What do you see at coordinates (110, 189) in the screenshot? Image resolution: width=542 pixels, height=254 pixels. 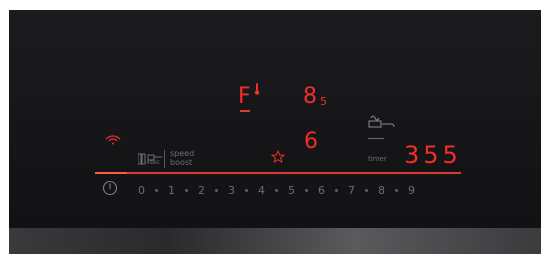 I see `power-icon` at bounding box center [110, 189].